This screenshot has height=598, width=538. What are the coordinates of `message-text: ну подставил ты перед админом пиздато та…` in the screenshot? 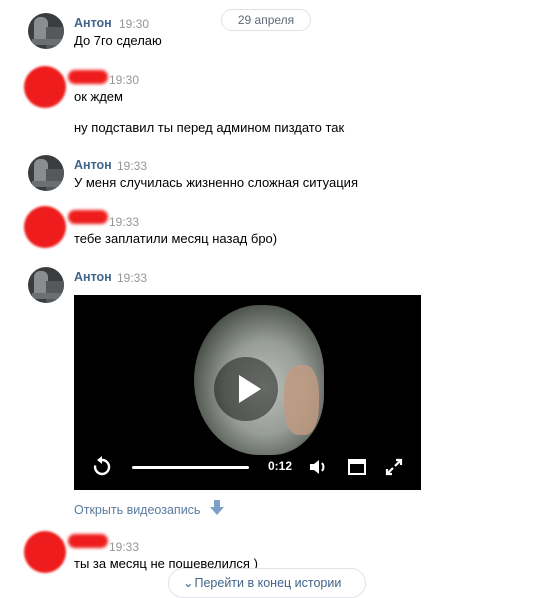 It's located at (209, 127).